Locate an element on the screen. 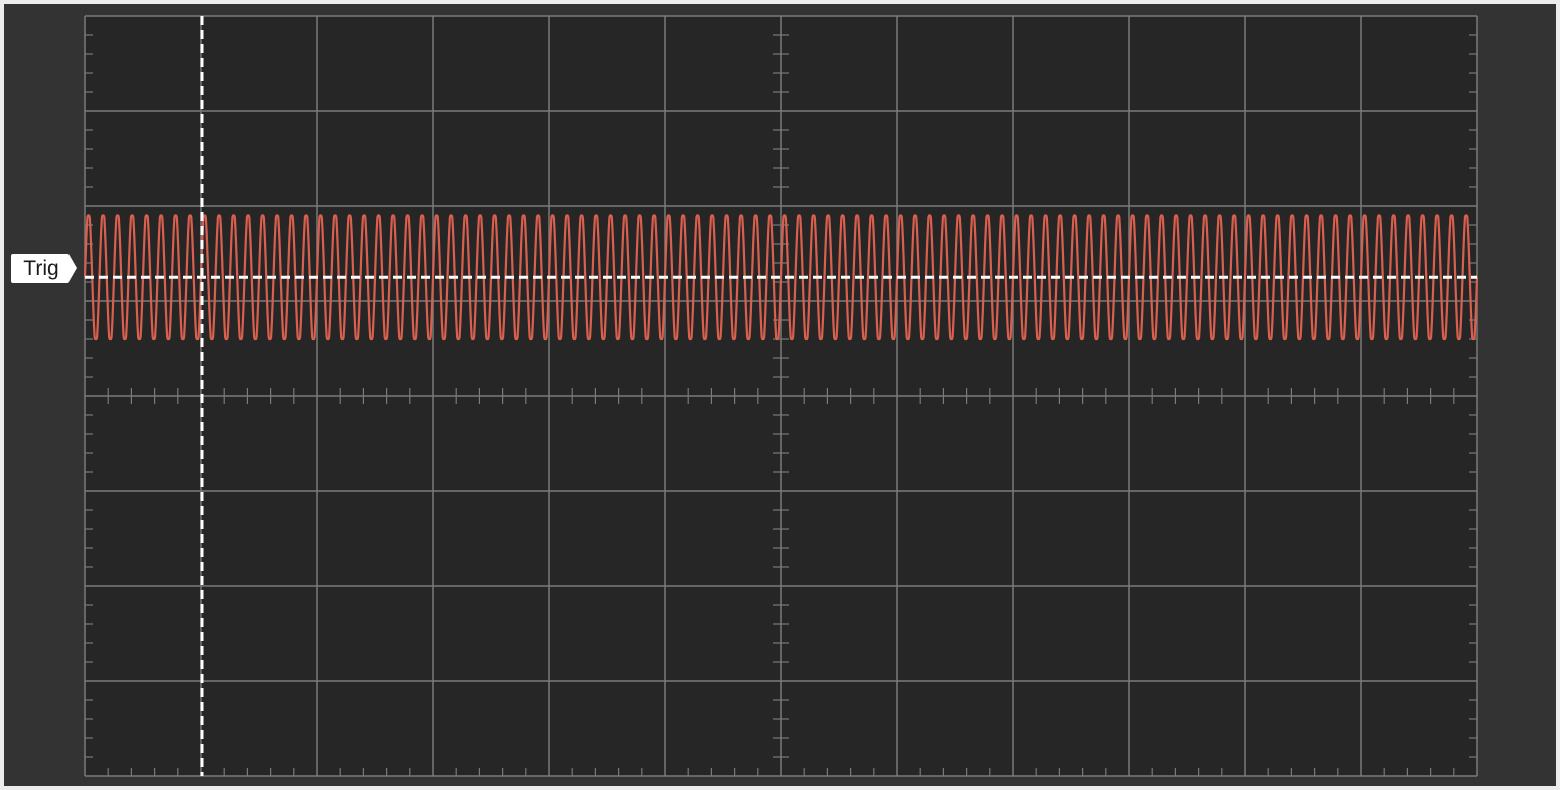  trigger-label: Trig is located at coordinates (41, 268).